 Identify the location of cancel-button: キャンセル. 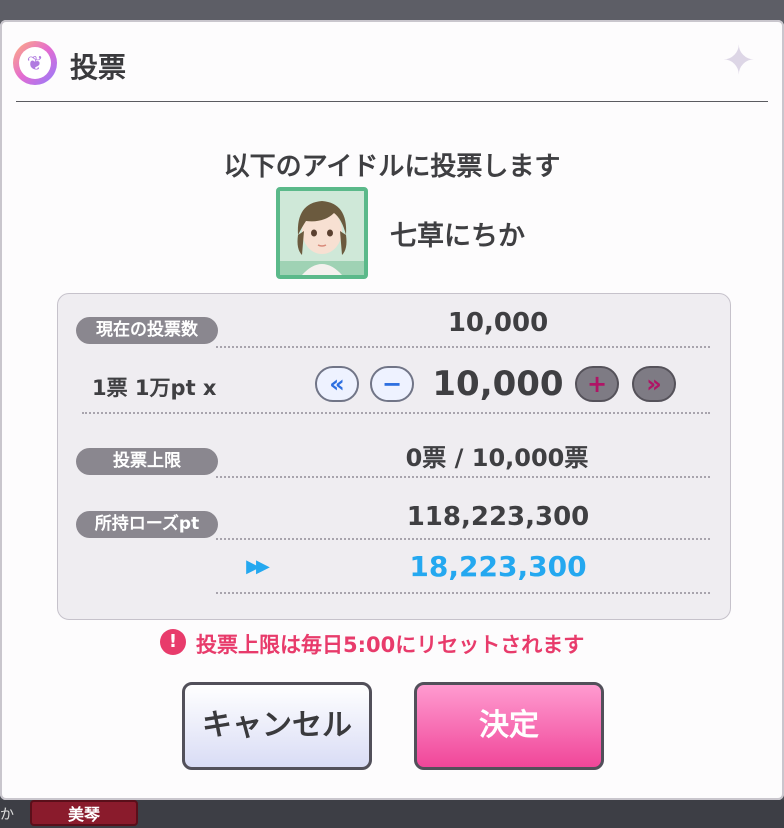
(277, 726).